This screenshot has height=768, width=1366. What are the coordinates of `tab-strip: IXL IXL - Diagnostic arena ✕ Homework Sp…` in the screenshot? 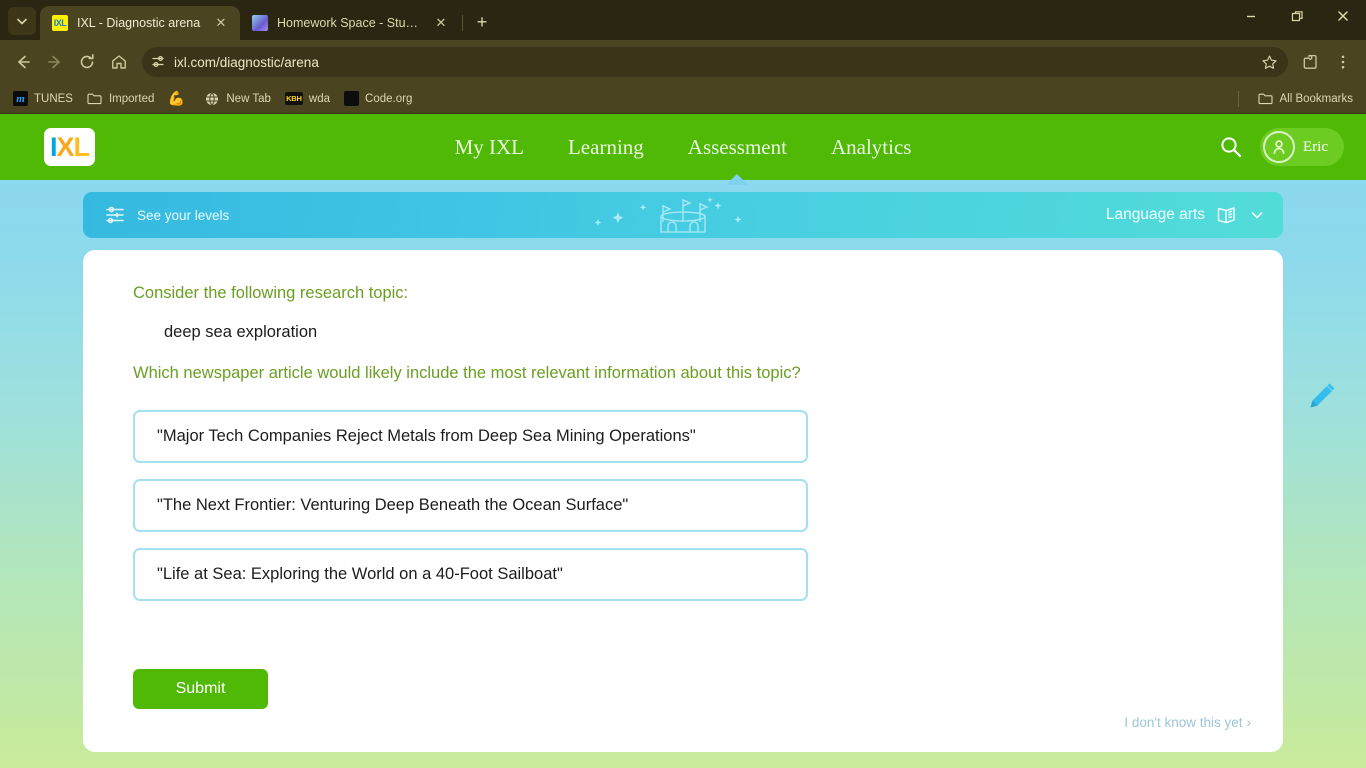 It's located at (683, 20).